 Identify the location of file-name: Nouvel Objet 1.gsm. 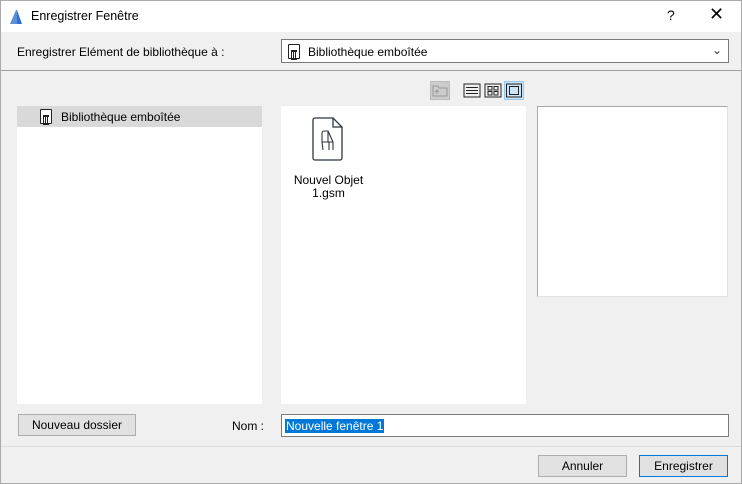
(328, 186).